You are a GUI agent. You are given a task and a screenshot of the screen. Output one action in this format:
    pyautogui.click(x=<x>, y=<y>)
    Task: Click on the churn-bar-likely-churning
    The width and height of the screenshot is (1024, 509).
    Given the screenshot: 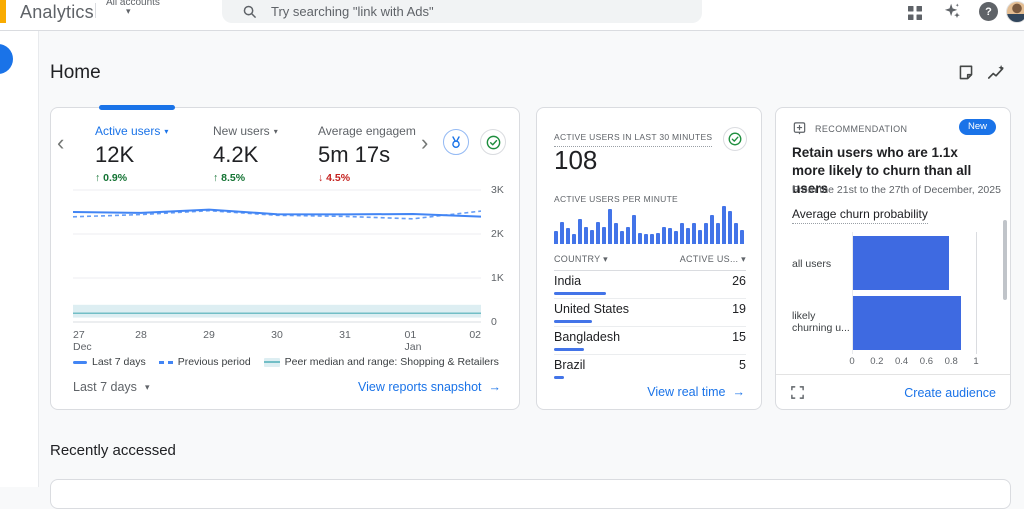 What is the action you would take?
    pyautogui.click(x=906, y=323)
    